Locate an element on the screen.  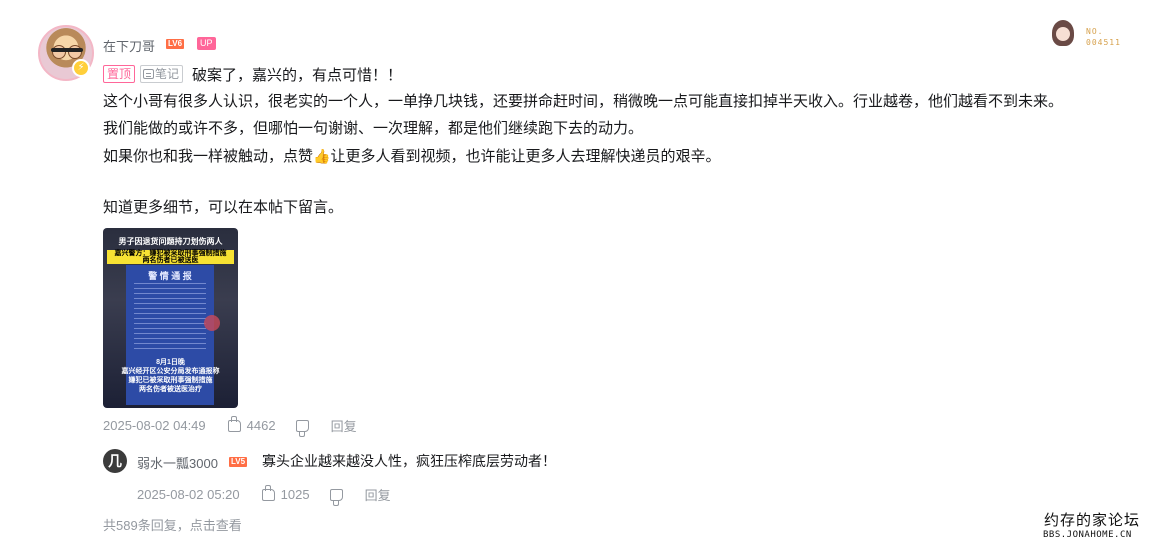
fan-decoration-icon is located at coordinates (1063, 35).